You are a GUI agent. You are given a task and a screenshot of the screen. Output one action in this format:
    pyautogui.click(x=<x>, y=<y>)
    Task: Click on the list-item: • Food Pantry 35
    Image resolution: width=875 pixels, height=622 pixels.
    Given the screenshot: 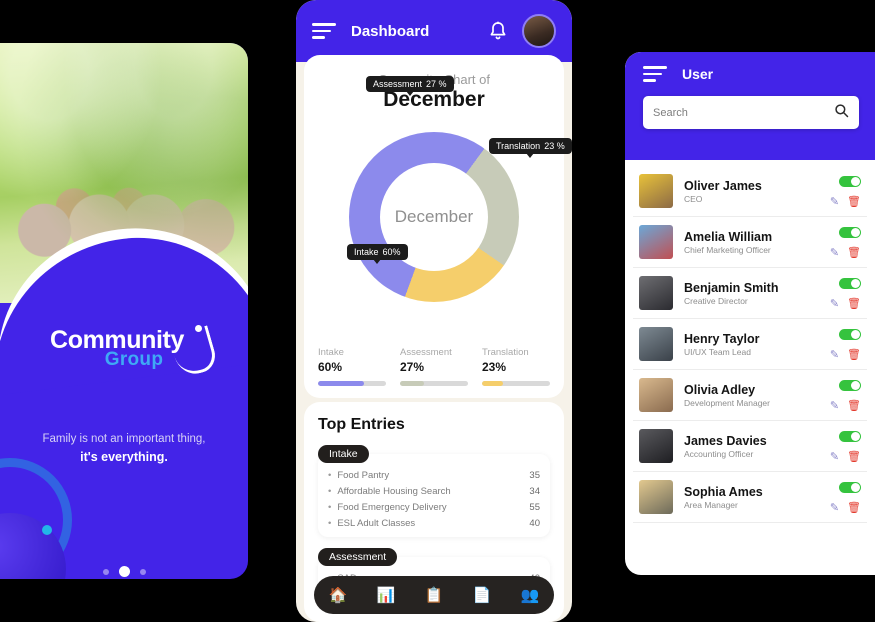 What is the action you would take?
    pyautogui.click(x=434, y=475)
    